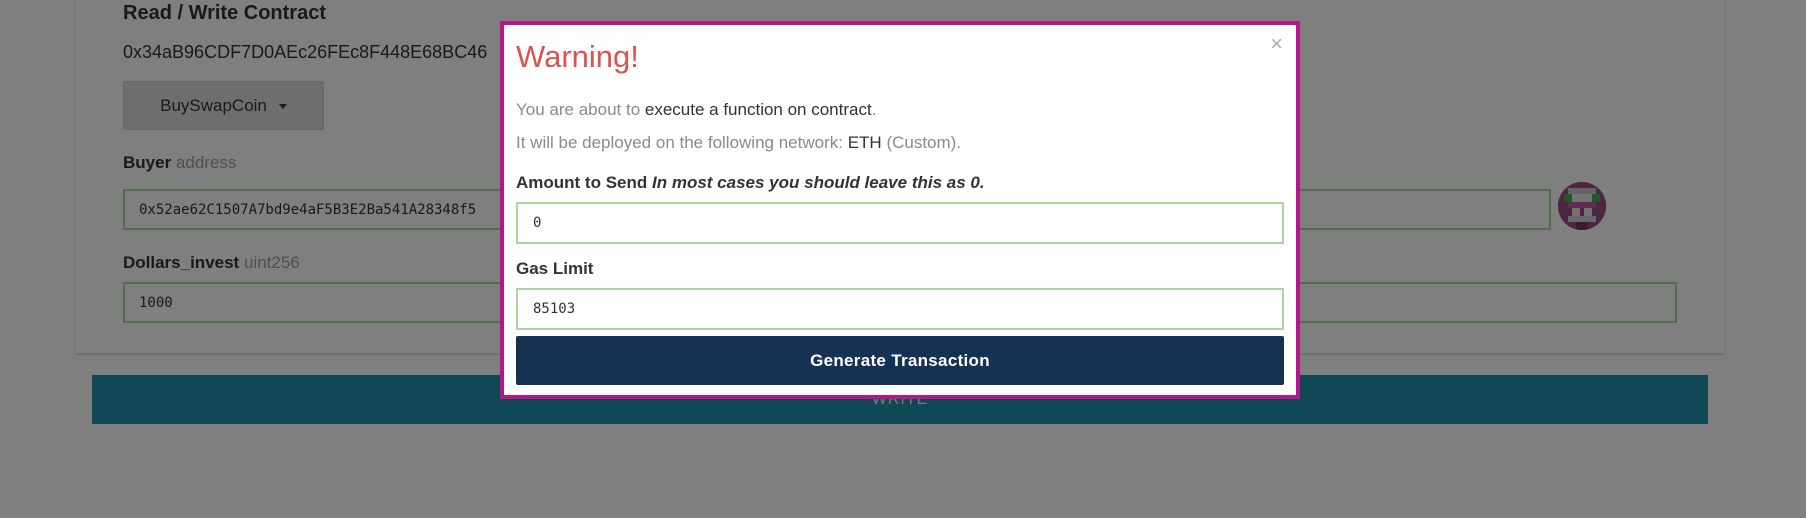 This screenshot has width=1806, height=518. What do you see at coordinates (1276, 44) in the screenshot?
I see `close-icon: ×` at bounding box center [1276, 44].